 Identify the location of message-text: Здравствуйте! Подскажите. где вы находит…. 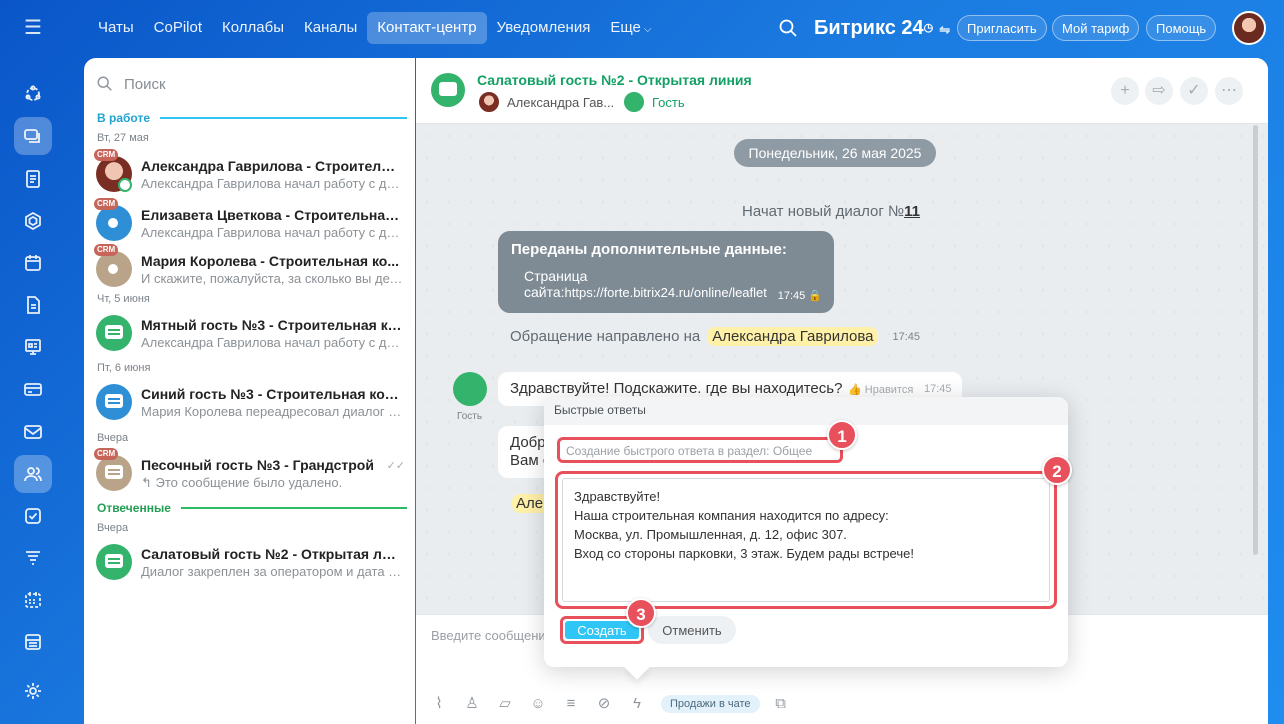
(676, 388).